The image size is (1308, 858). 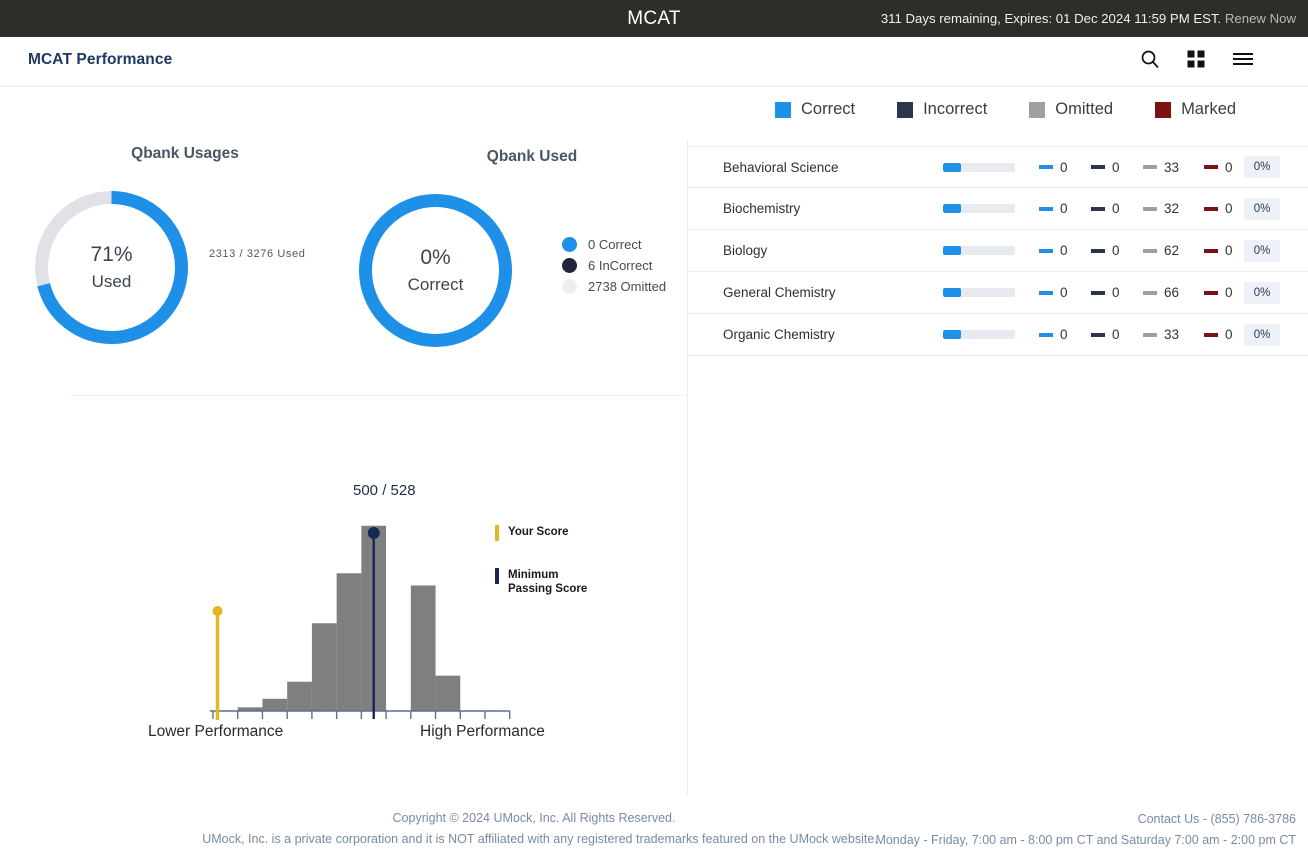 What do you see at coordinates (1260, 18) in the screenshot?
I see `renew-now-link: Renew Now` at bounding box center [1260, 18].